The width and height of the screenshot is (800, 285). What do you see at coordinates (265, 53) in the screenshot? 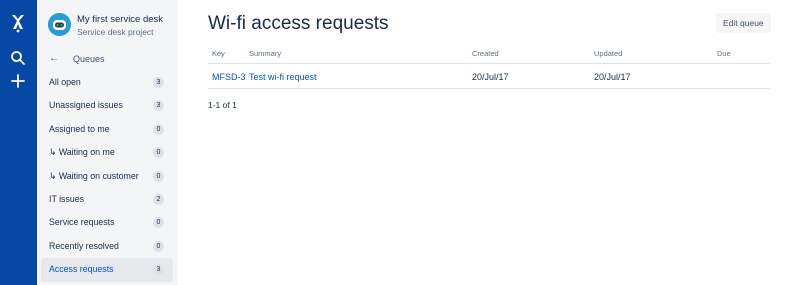
I see `column-header-summary: Summary` at bounding box center [265, 53].